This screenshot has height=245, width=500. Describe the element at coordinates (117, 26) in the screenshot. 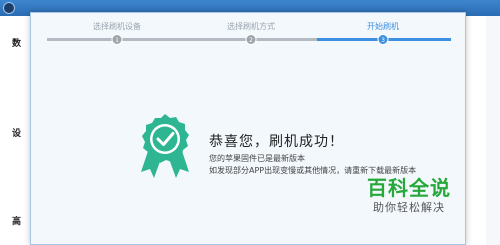

I see `step-label-1: 选择刷机设备` at that location.